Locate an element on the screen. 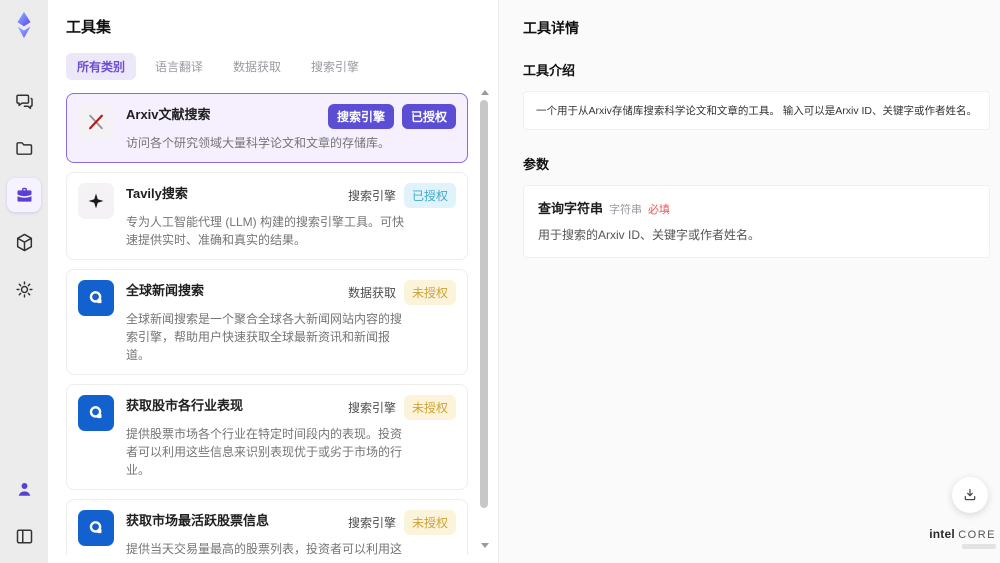 Image resolution: width=1000 pixels, height=563 pixels. tab-all-categories: 所有类别 is located at coordinates (101, 66).